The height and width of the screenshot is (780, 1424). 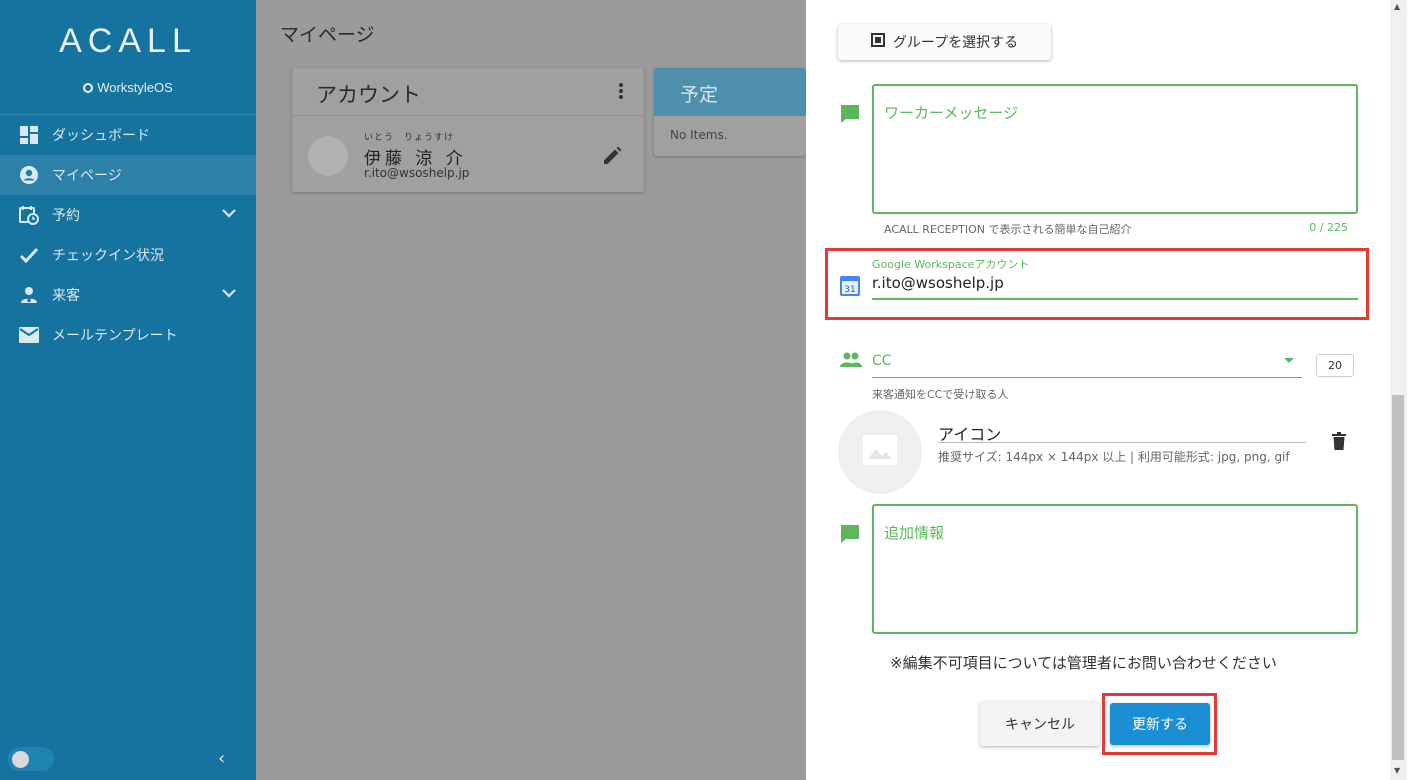 I want to click on edit-icon, so click(x=612, y=158).